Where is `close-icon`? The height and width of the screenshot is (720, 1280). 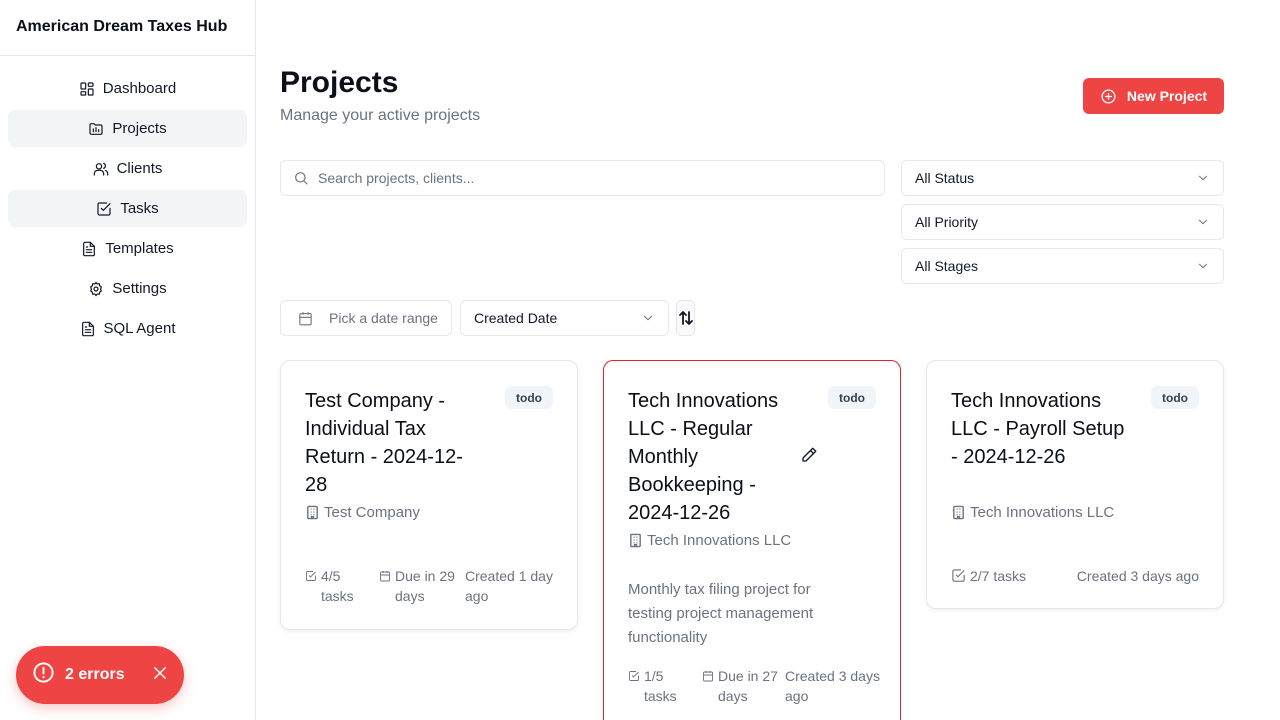 close-icon is located at coordinates (160, 675).